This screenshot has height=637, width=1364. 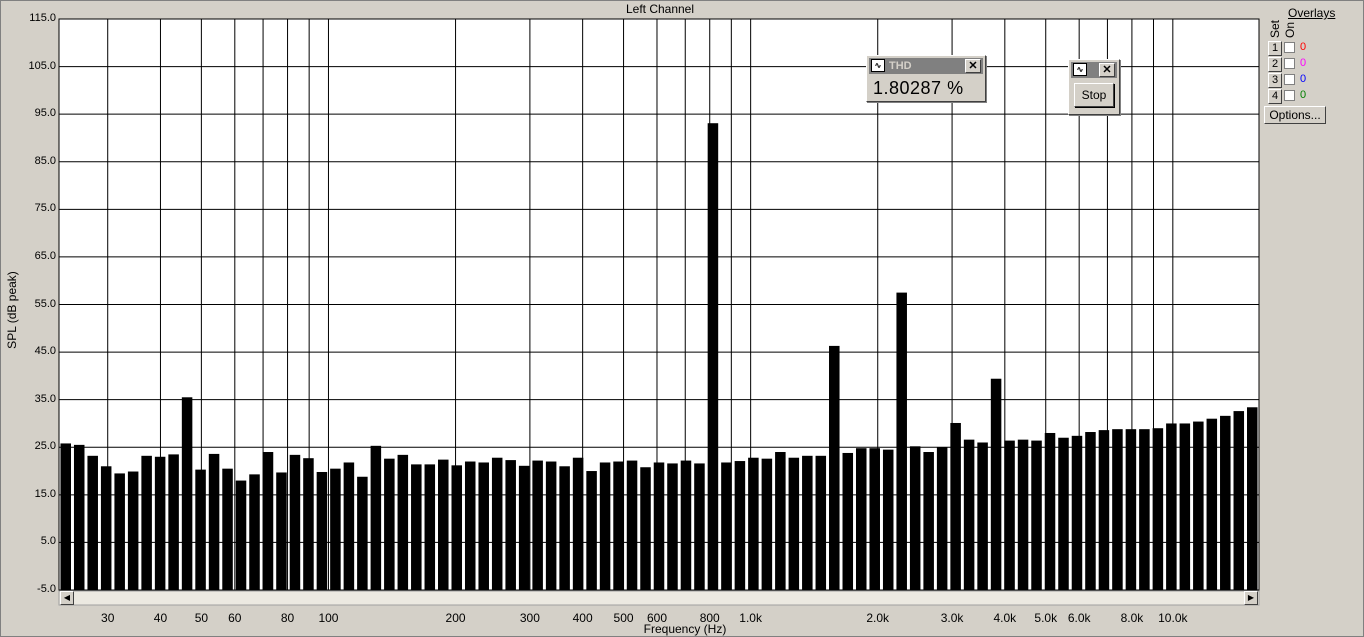 I want to click on x-tick-label: 3.0k, so click(x=952, y=618).